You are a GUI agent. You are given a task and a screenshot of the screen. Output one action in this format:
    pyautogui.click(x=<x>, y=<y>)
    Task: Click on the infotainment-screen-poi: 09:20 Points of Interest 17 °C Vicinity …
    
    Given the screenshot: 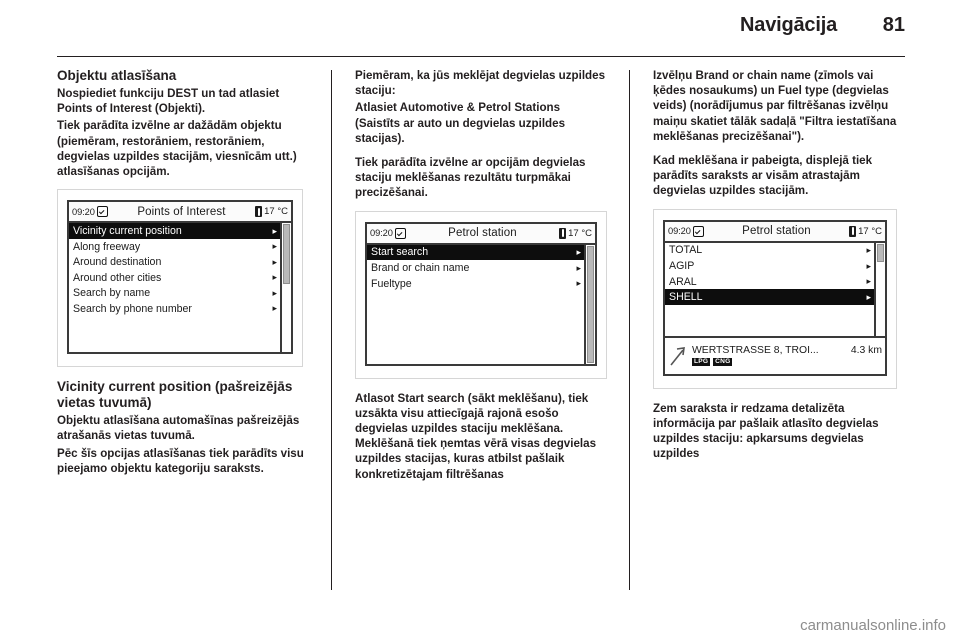 What is the action you would take?
    pyautogui.click(x=180, y=277)
    